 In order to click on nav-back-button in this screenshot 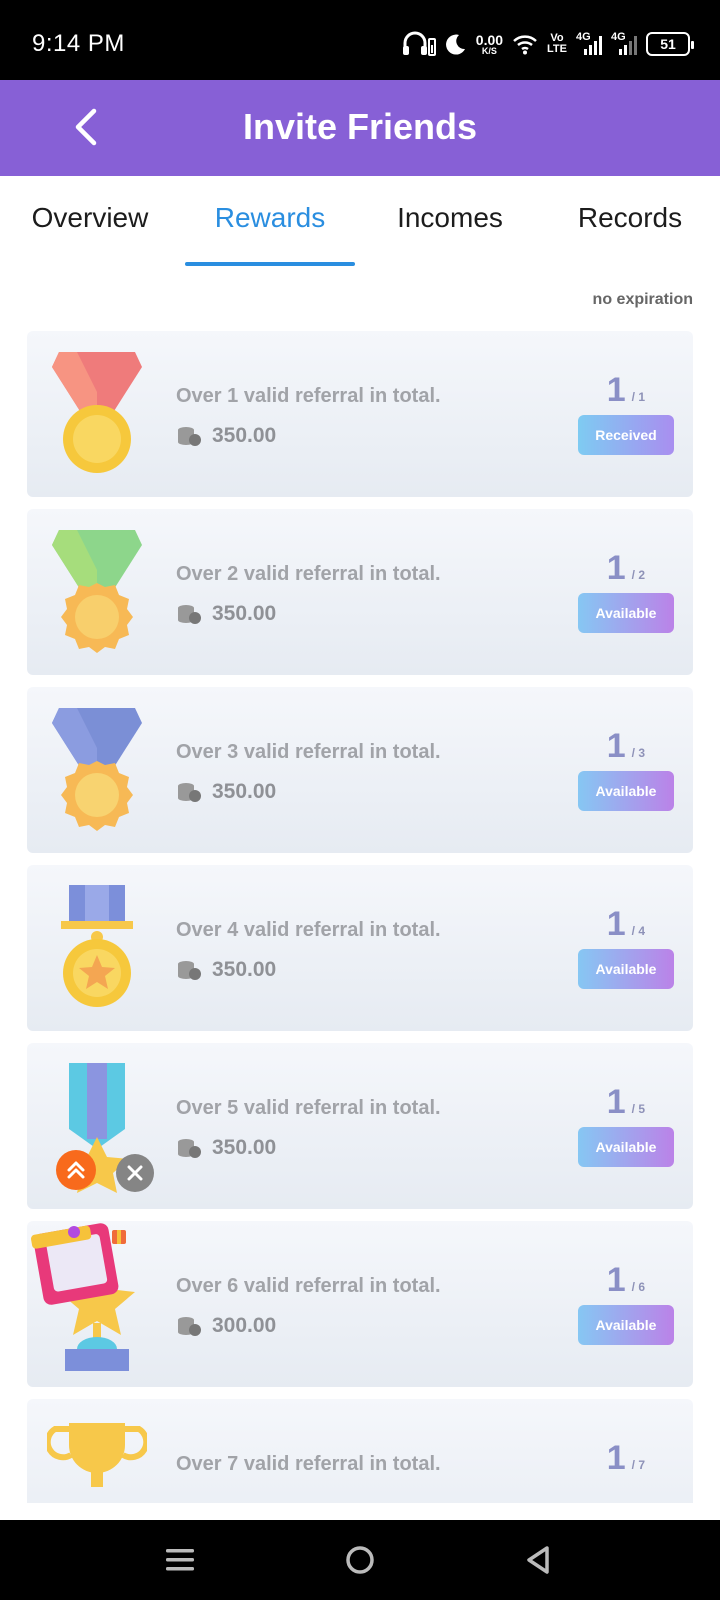, I will do `click(538, 1560)`.